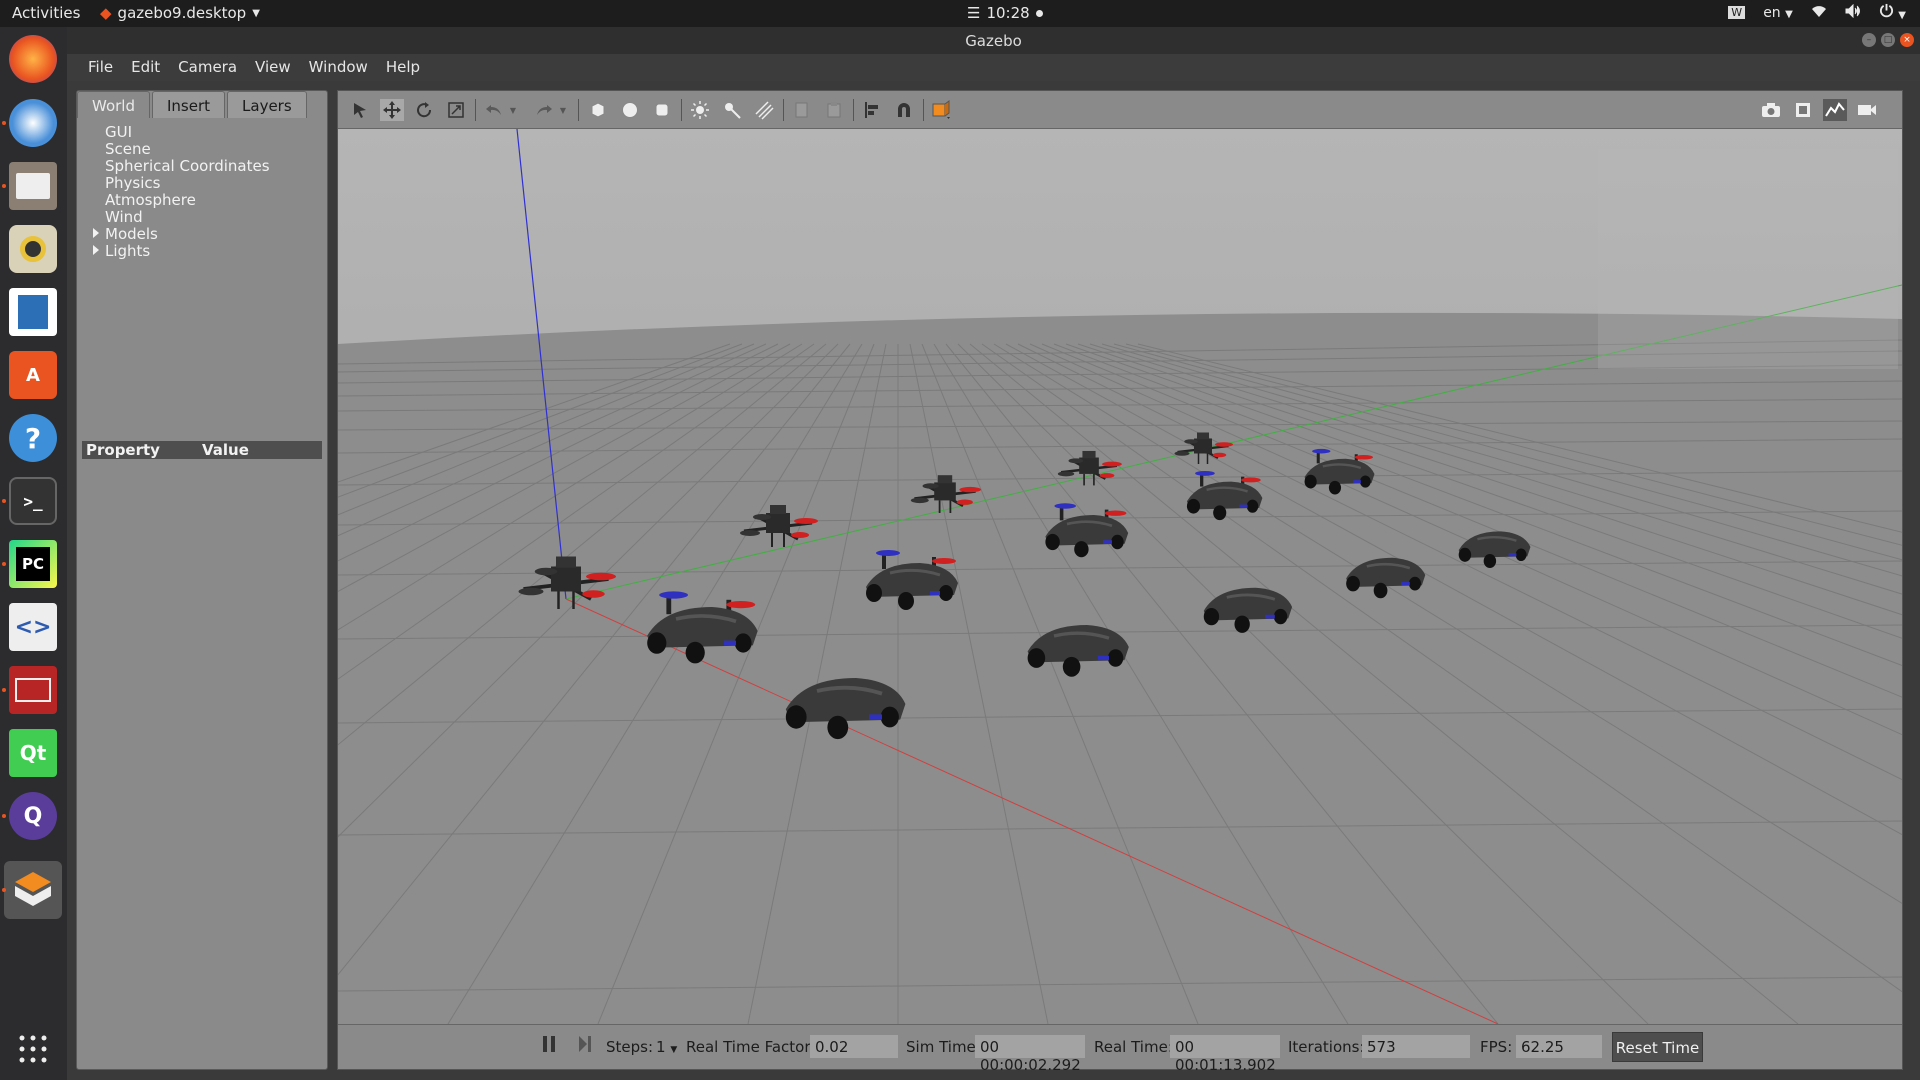 The height and width of the screenshot is (1080, 1920). I want to click on sim-time-label: Sim Time:, so click(943, 1047).